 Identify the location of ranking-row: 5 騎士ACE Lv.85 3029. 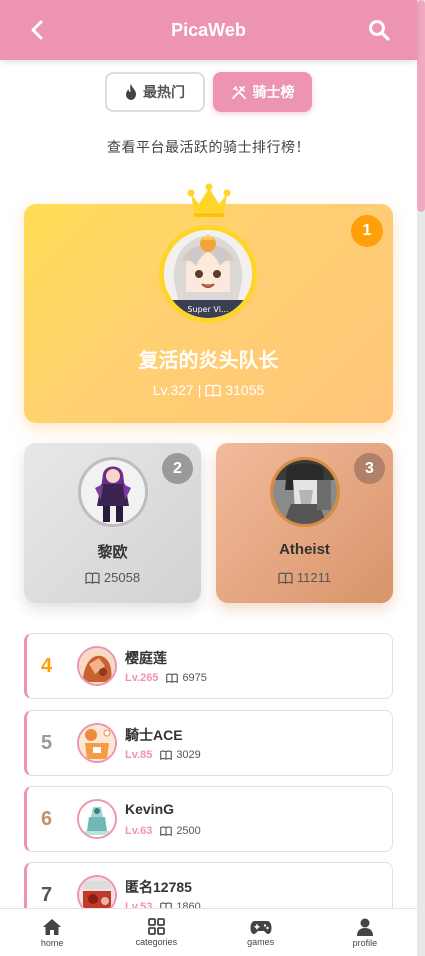
(208, 743).